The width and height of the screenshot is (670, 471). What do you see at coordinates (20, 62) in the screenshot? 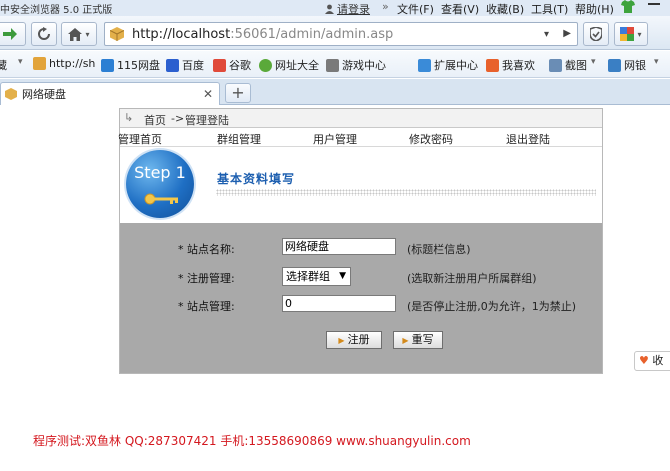
I see `chevron-down-icon: ▾` at bounding box center [20, 62].